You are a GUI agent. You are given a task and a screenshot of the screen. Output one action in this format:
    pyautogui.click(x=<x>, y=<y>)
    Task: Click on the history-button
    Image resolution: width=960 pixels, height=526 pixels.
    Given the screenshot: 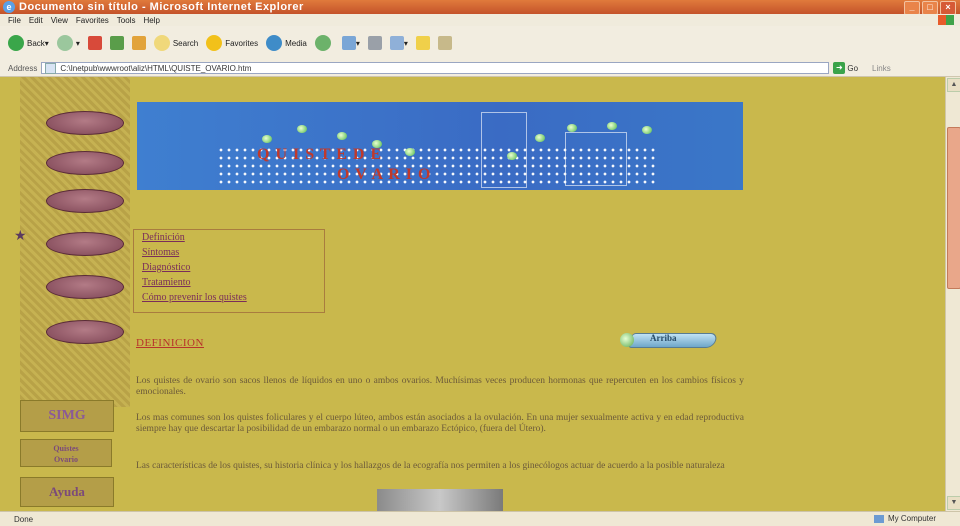 What is the action you would take?
    pyautogui.click(x=324, y=43)
    